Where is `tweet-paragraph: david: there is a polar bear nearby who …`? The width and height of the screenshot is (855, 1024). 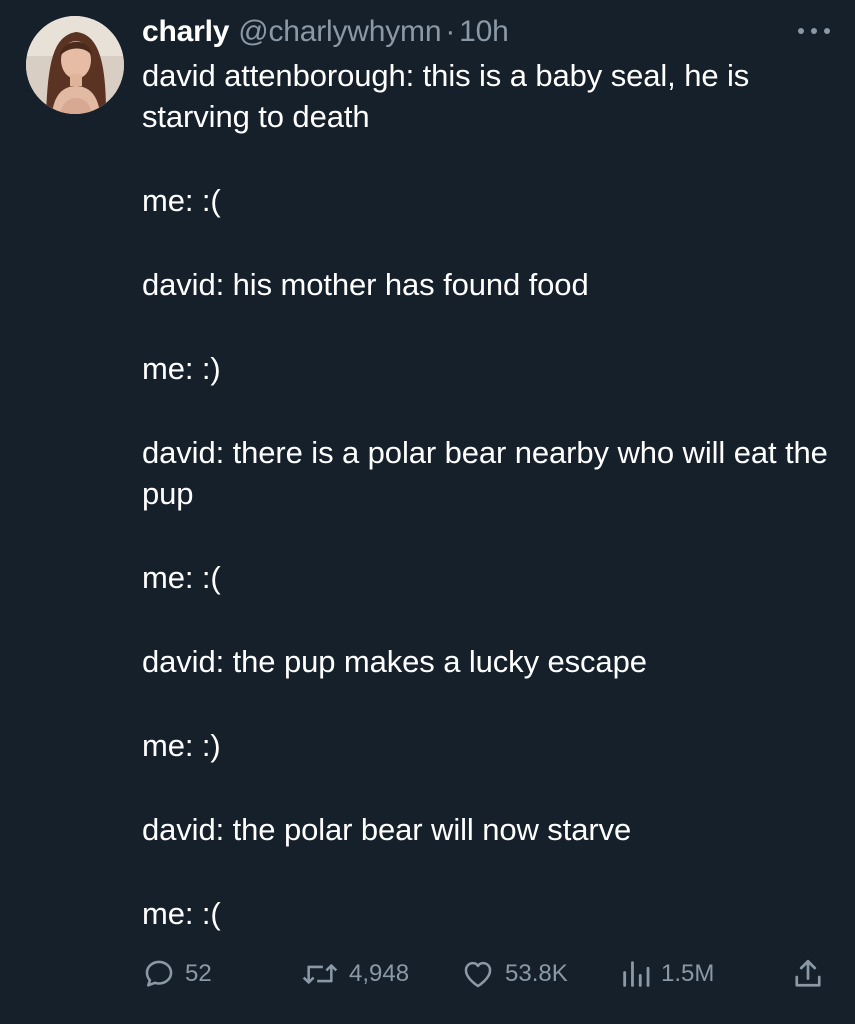 tweet-paragraph: david: there is a polar bear nearby who … is located at coordinates (485, 473).